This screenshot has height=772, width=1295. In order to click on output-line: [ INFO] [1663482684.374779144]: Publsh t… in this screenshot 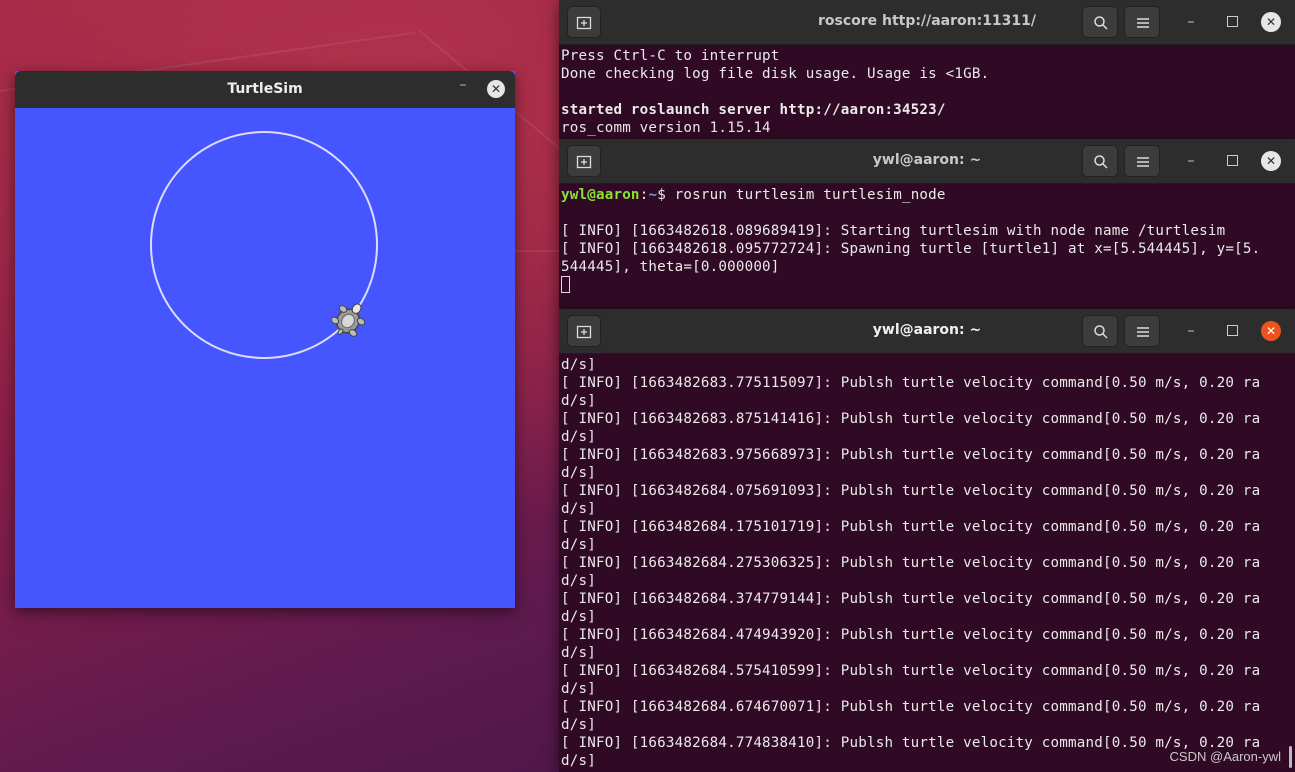, I will do `click(911, 599)`.